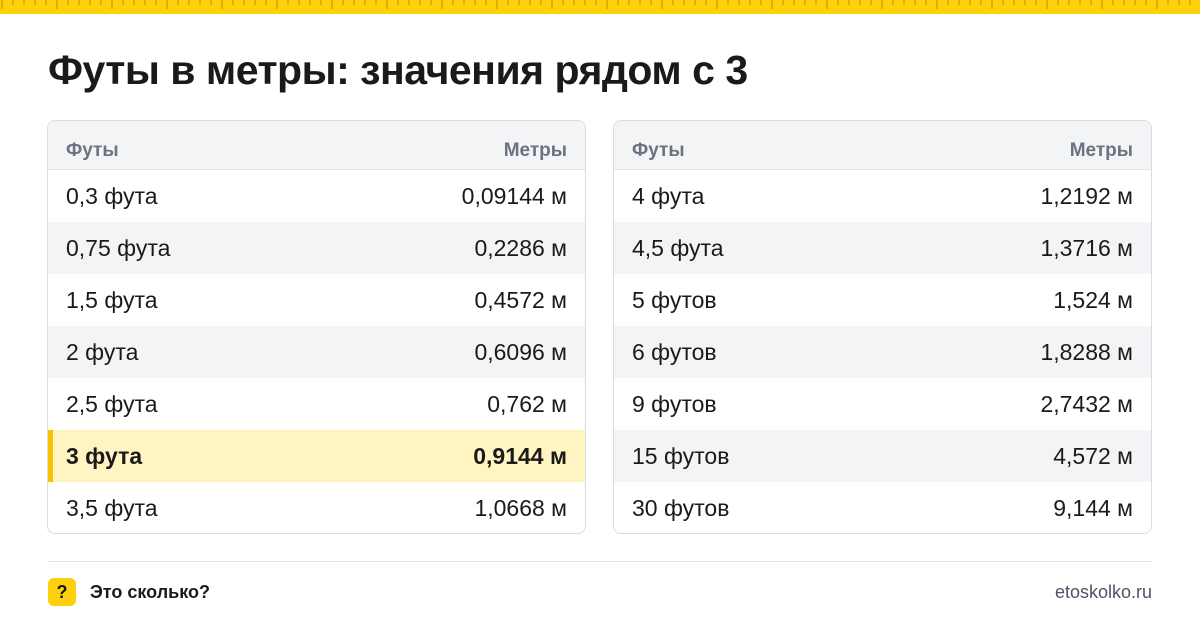 This screenshot has width=1200, height=625. I want to click on cell-feet: 9 футов, so click(674, 403).